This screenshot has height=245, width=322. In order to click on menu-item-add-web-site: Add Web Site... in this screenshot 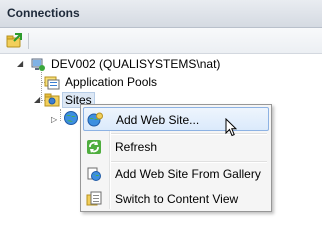, I will do `click(176, 119)`.